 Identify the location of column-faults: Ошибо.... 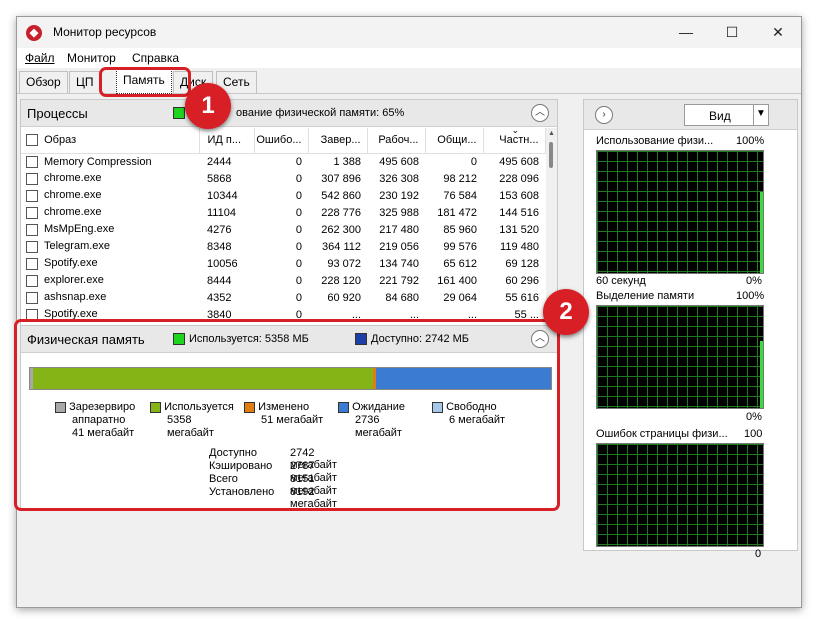
(281, 141).